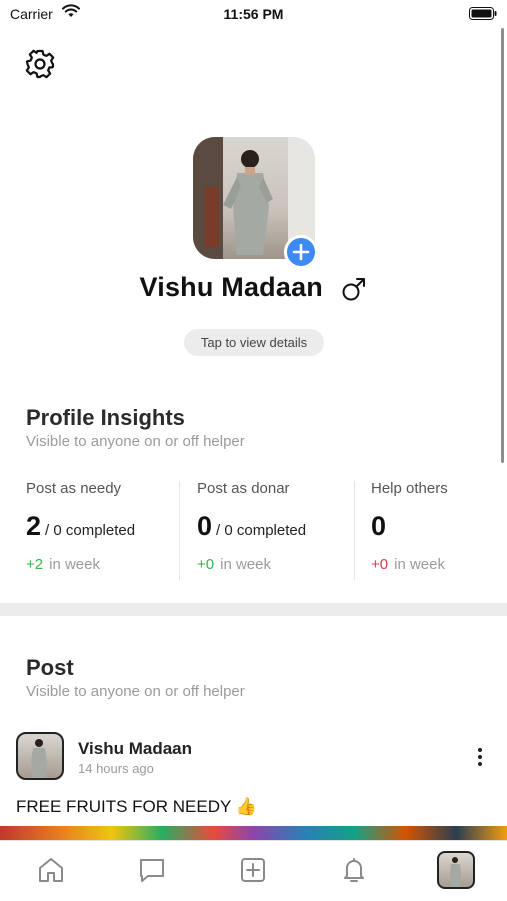  I want to click on insights-title: Profile Insights, so click(105, 417).